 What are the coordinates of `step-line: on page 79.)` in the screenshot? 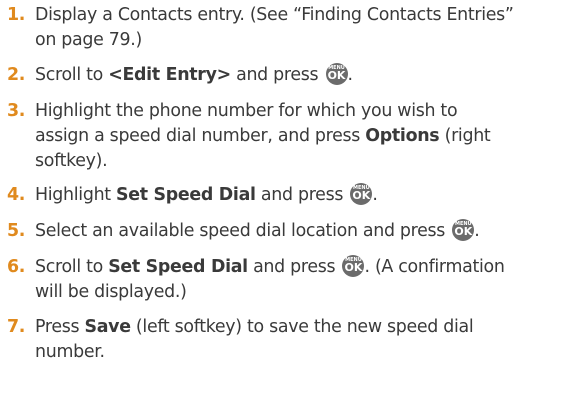 It's located at (88, 40).